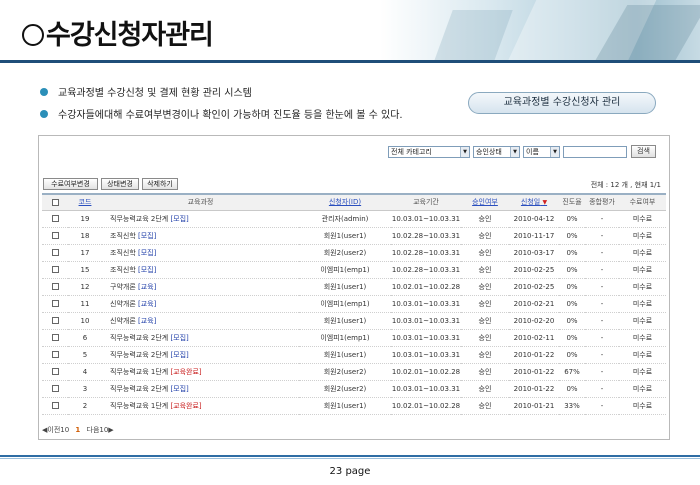  What do you see at coordinates (350, 458) in the screenshot?
I see `footer-divider-thin` at bounding box center [350, 458].